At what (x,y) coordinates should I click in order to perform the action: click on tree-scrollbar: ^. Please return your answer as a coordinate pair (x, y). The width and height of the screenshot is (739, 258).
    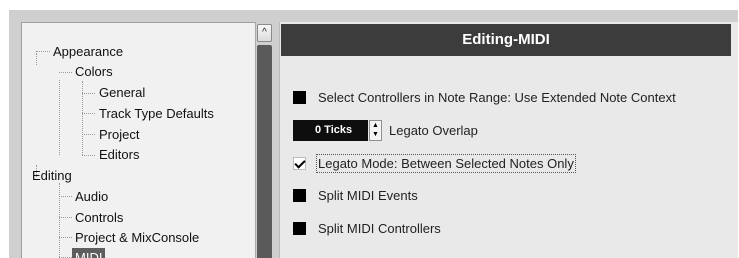
    Looking at the image, I should click on (264, 140).